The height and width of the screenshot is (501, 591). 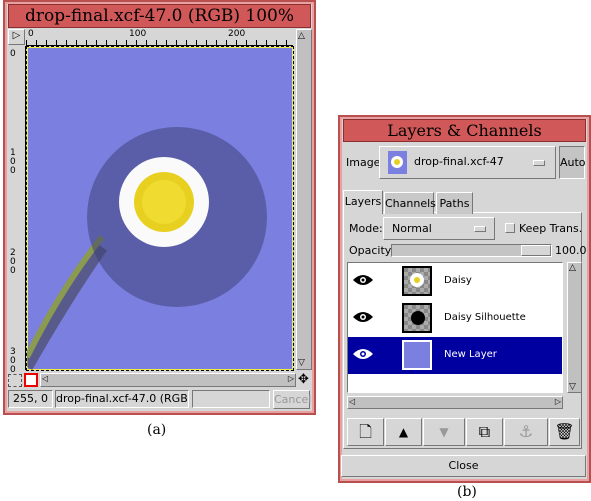 I want to click on quickmask-on-button, so click(x=31, y=380).